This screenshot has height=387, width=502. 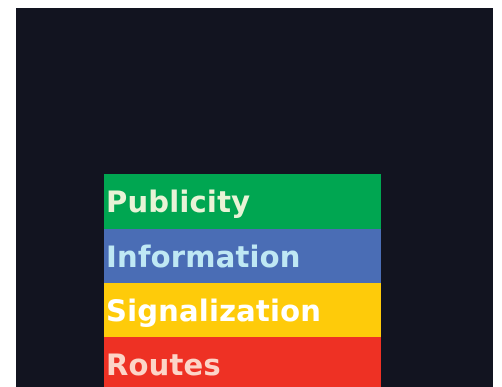 What do you see at coordinates (203, 257) in the screenshot?
I see `menu-item-label: Information` at bounding box center [203, 257].